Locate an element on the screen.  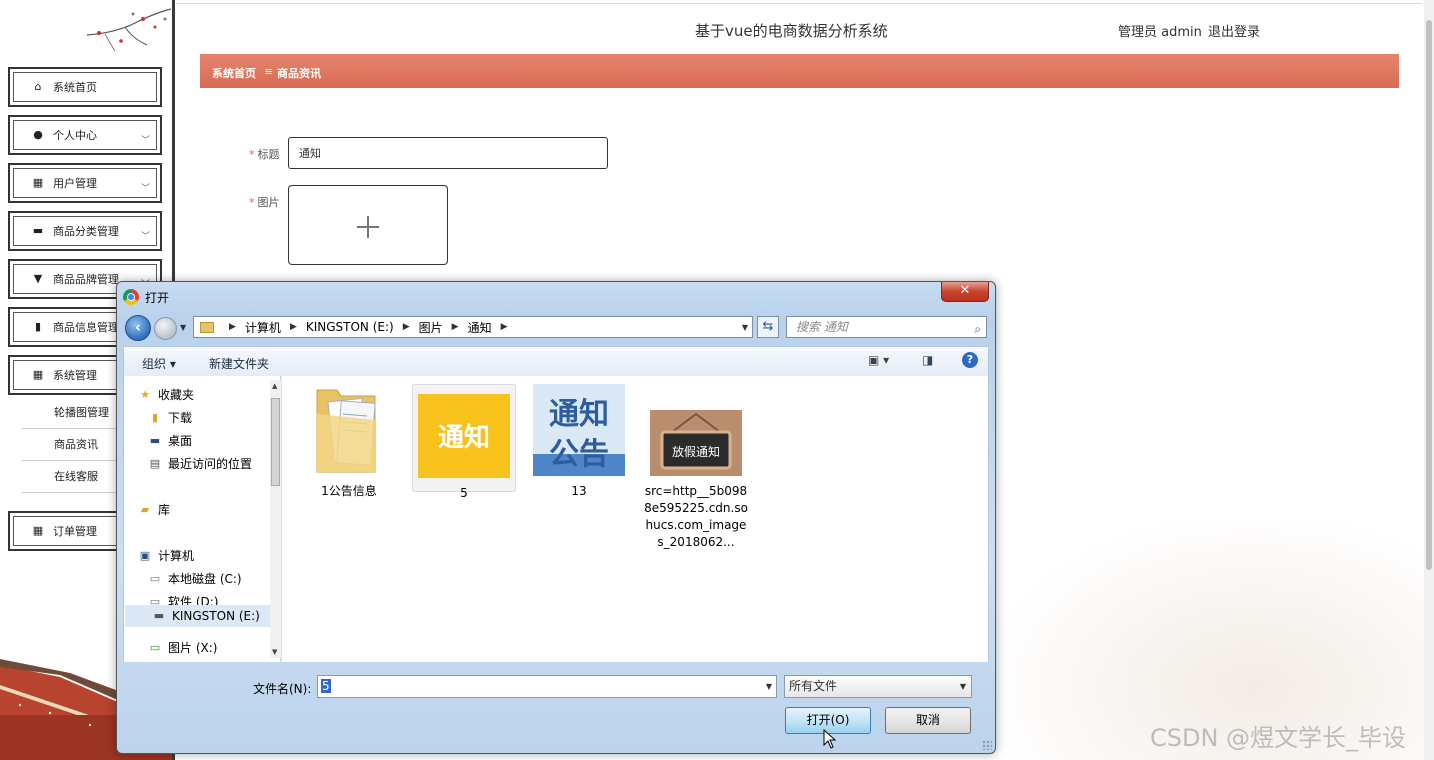
watermark: CSDN @煜文学长_毕设 is located at coordinates (1278, 738).